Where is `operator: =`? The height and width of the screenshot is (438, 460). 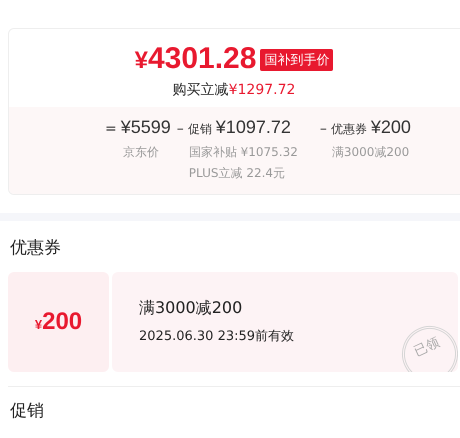 operator: = is located at coordinates (111, 129).